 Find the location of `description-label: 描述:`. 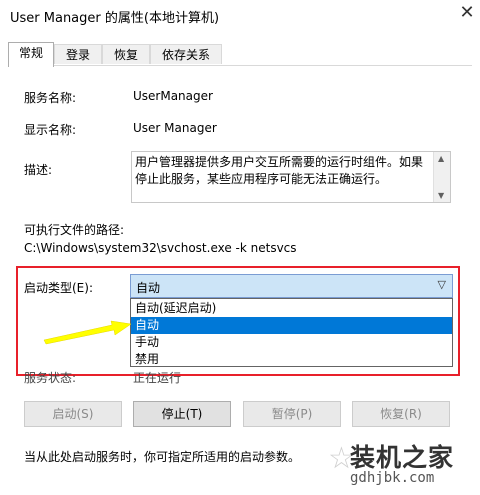

description-label: 描述: is located at coordinates (38, 170).